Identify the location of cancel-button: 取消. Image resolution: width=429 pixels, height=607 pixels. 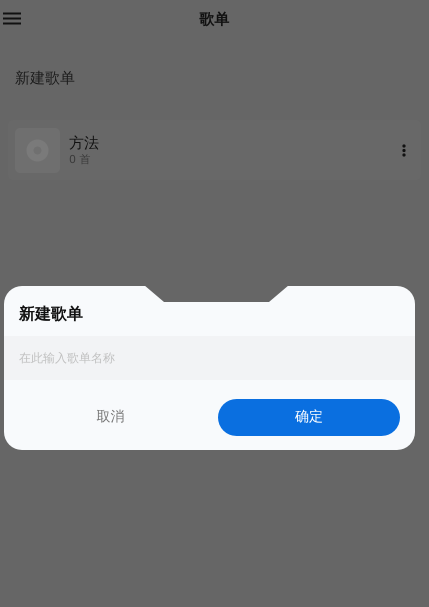
(110, 417).